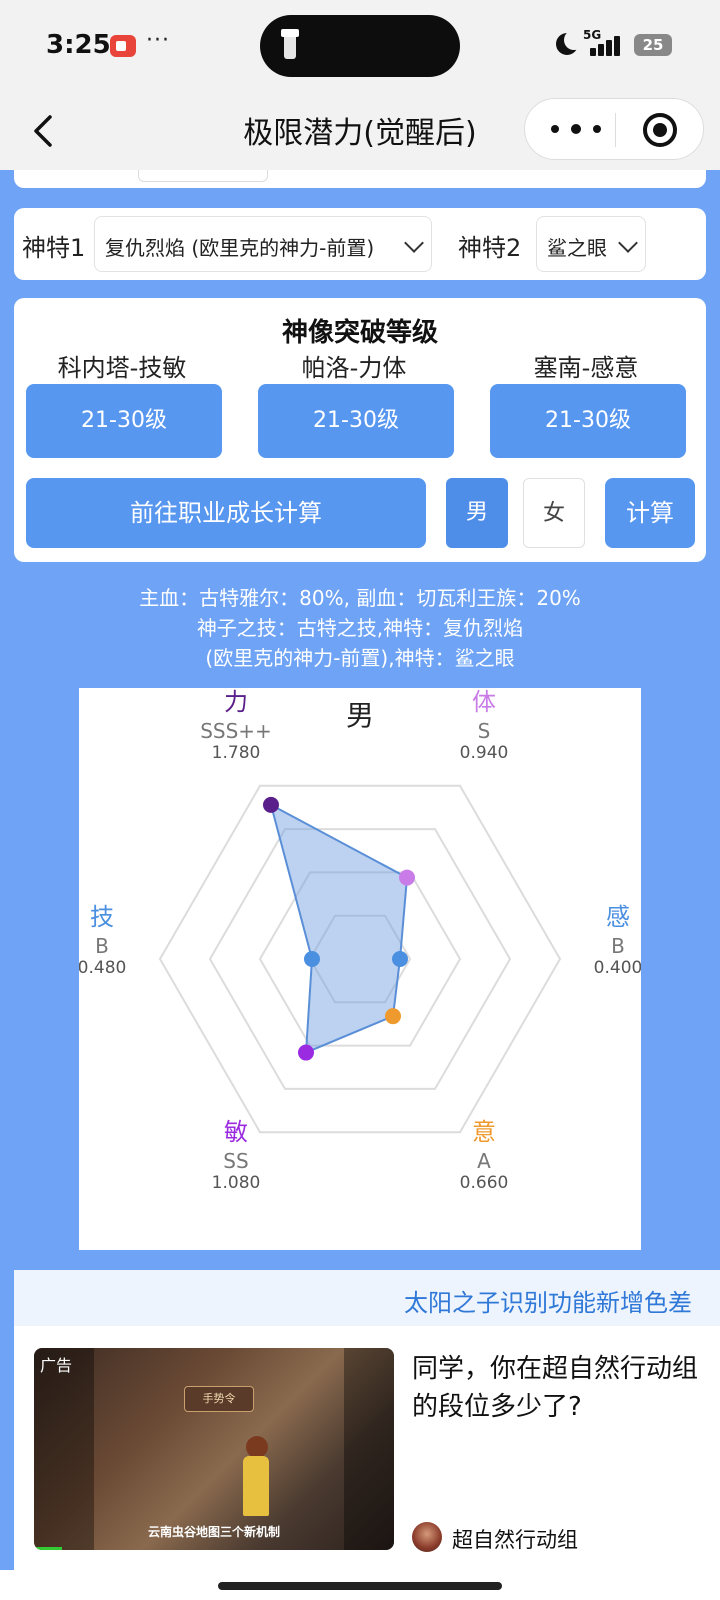 This screenshot has height=1600, width=720. I want to click on summary-line-1: 主血：古特雅尔：80%, 副血：切瓦利王族：20%, so click(360, 598).